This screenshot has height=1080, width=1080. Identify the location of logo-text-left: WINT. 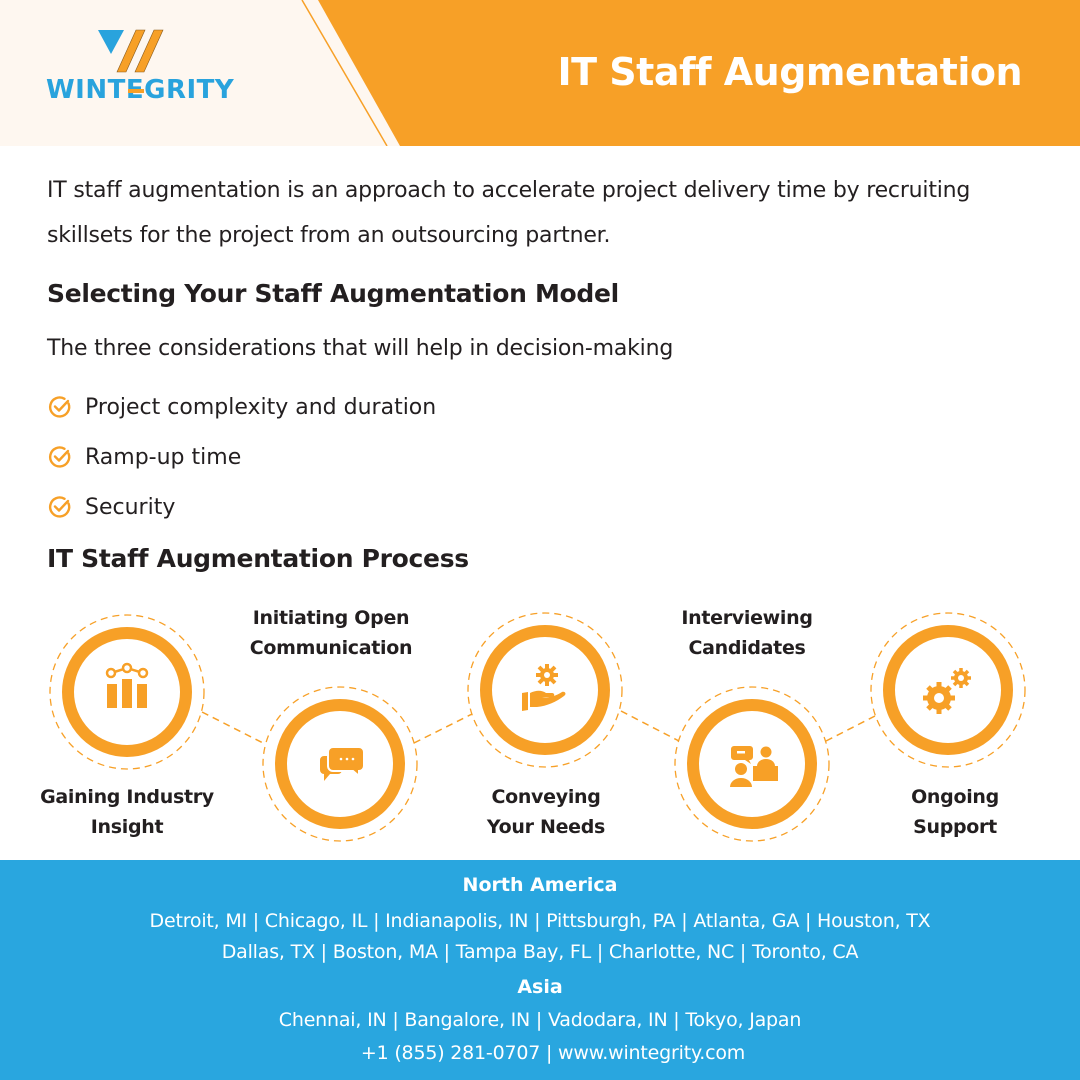
(86, 90).